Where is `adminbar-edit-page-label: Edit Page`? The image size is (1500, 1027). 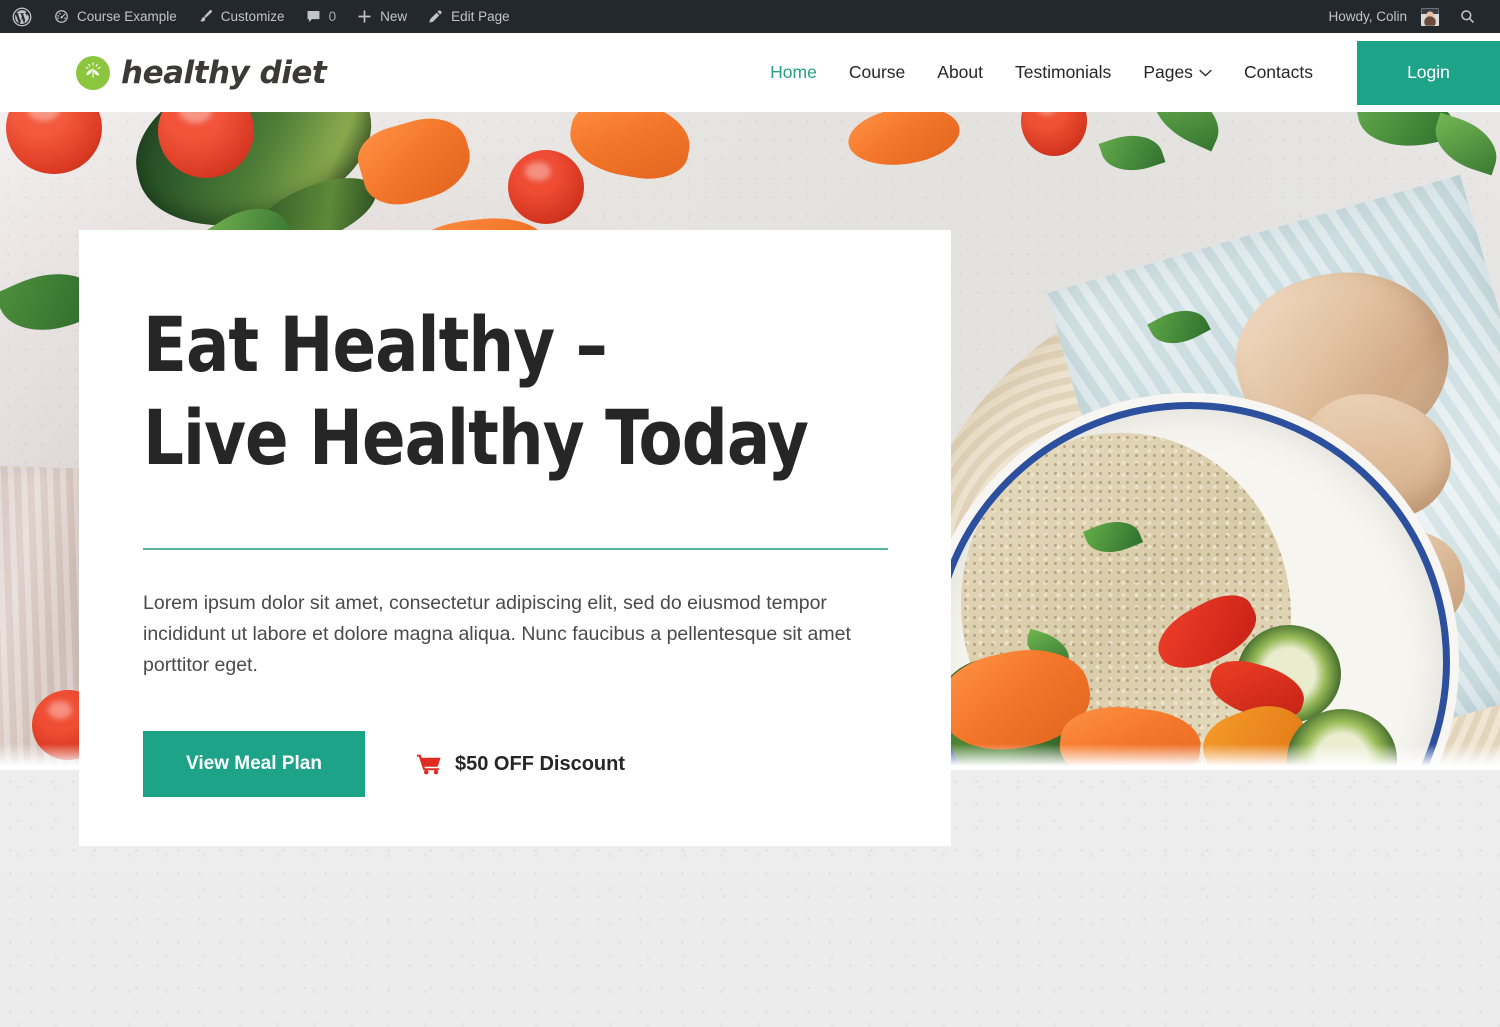 adminbar-edit-page-label: Edit Page is located at coordinates (480, 16).